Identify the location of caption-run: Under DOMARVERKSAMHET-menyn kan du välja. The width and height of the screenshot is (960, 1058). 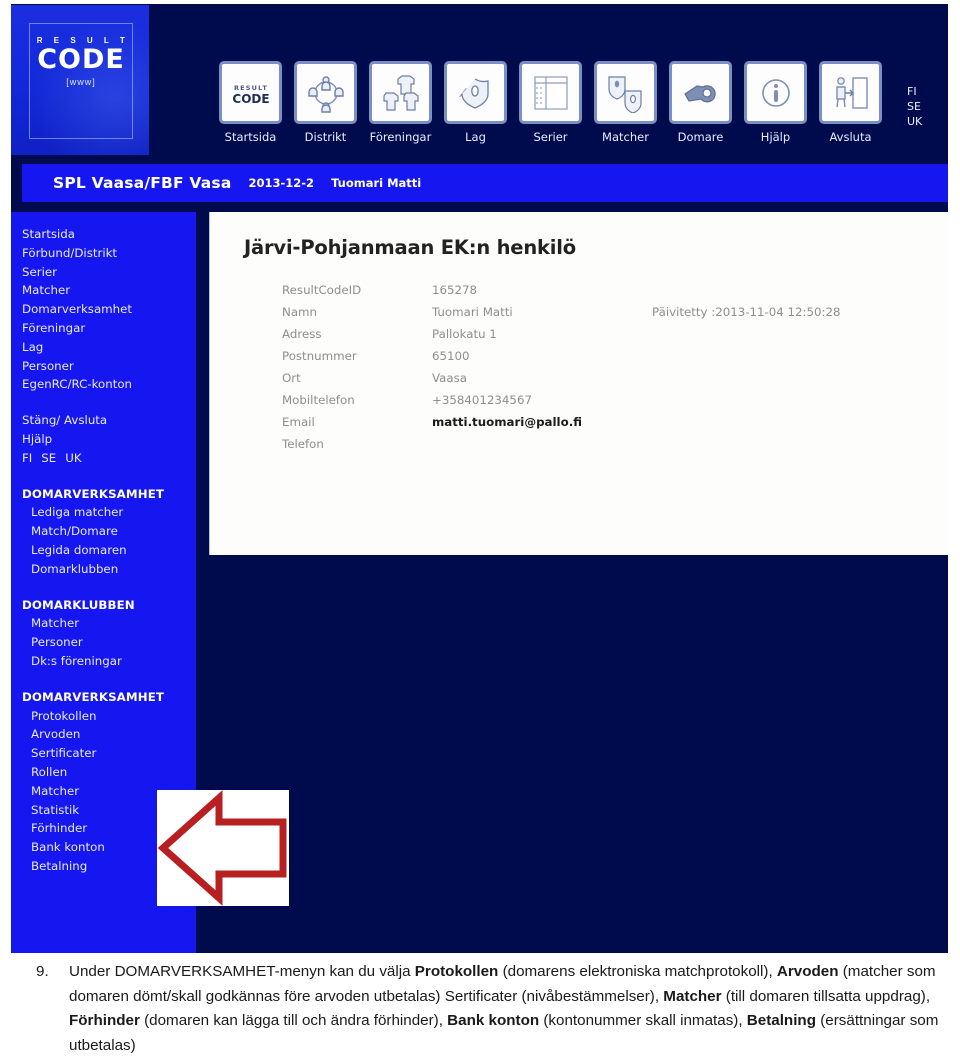
(242, 971).